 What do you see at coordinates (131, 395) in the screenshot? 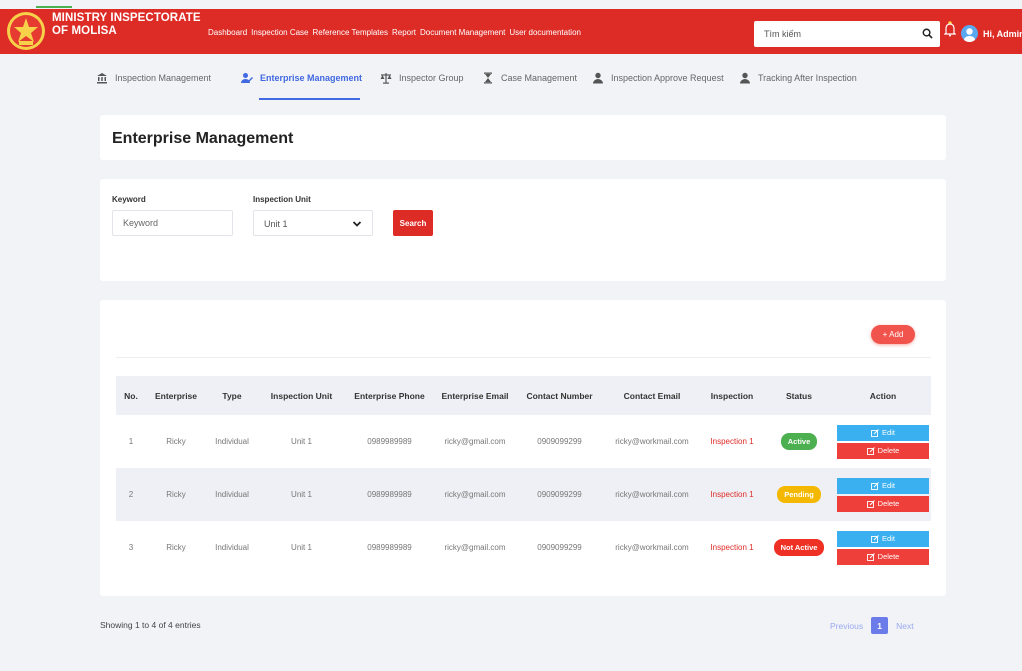
I see `column-header: No.` at bounding box center [131, 395].